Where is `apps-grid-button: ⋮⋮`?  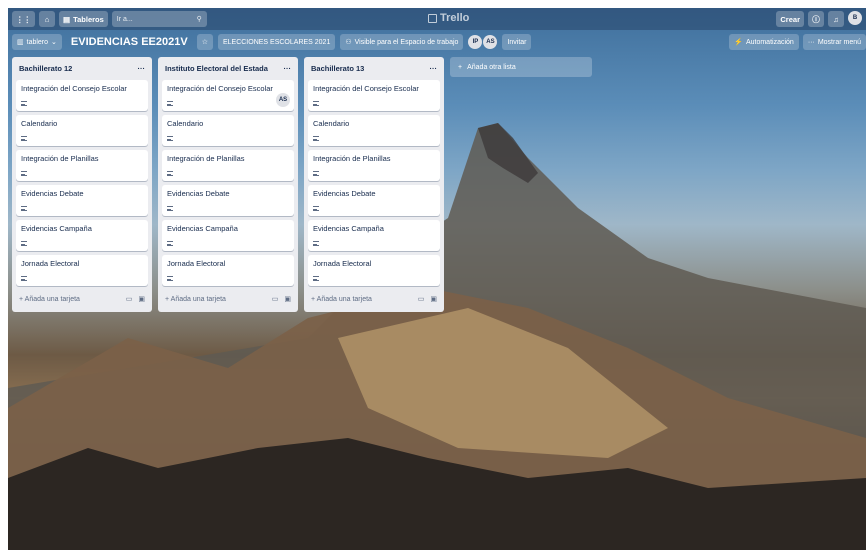
apps-grid-button: ⋮⋮ is located at coordinates (23, 19).